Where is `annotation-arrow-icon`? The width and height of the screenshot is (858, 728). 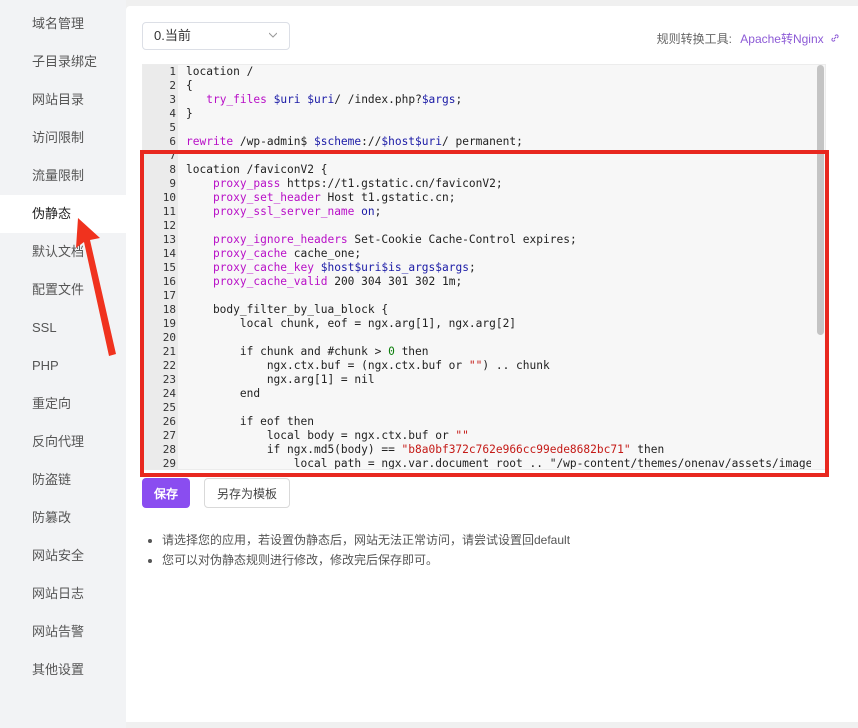 annotation-arrow-icon is located at coordinates (96, 287).